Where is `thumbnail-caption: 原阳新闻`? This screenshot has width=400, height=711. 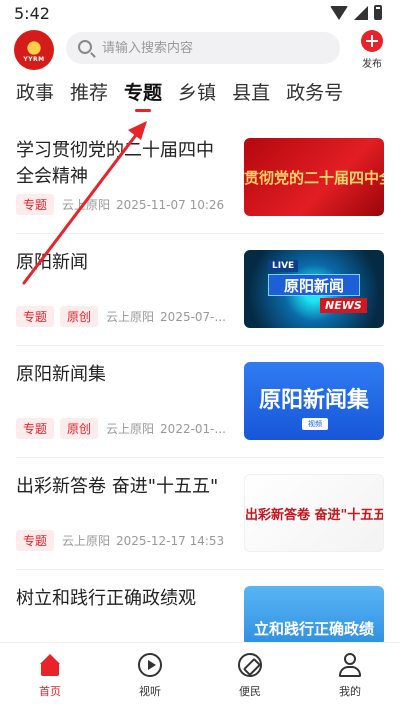
thumbnail-caption: 原阳新闻 is located at coordinates (314, 285).